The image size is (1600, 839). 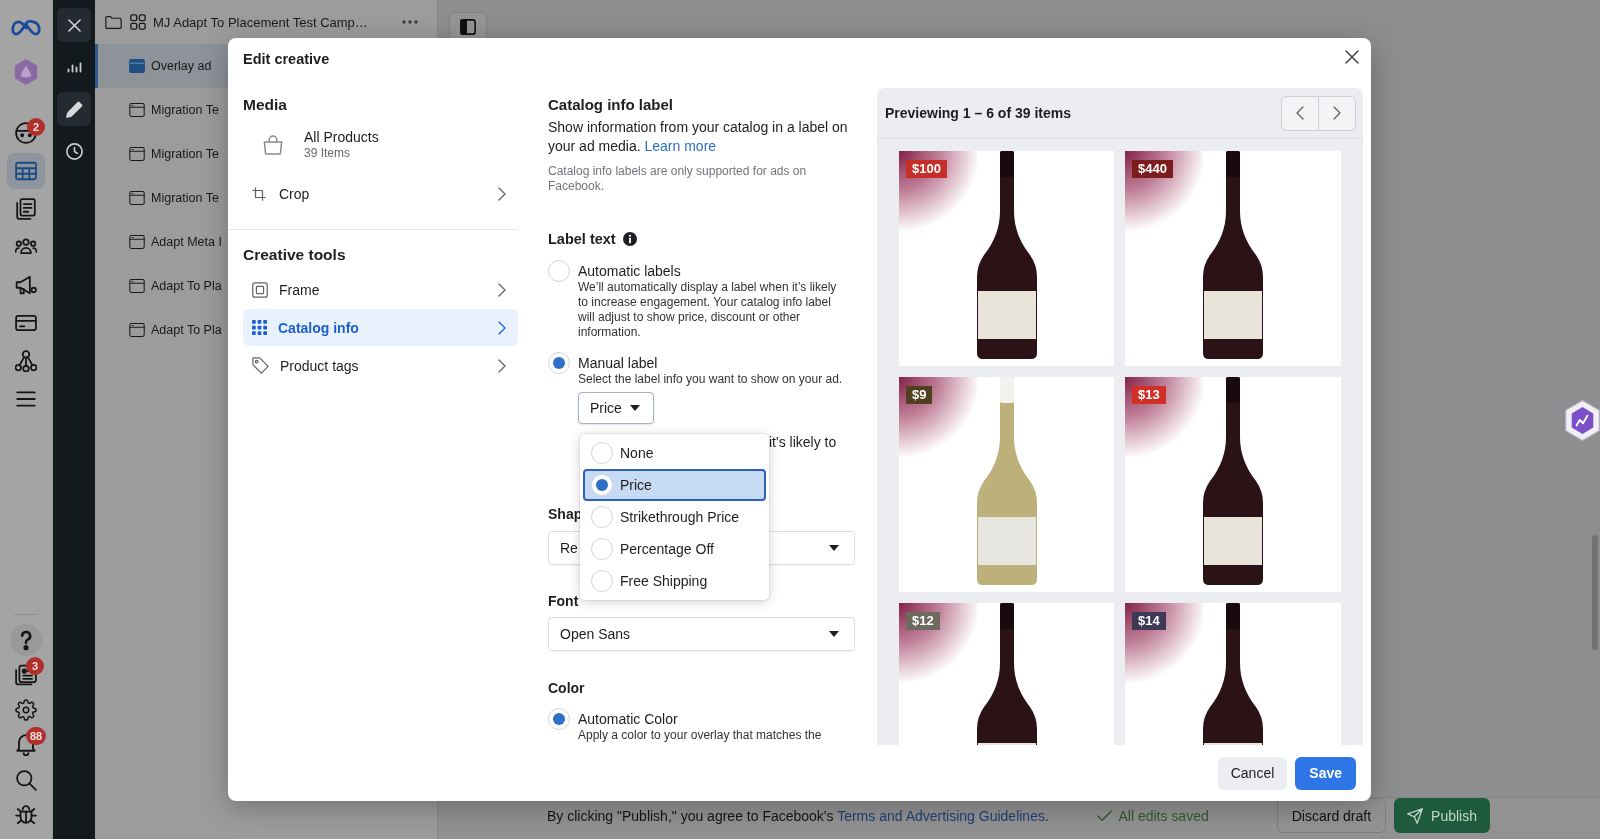 What do you see at coordinates (618, 363) in the screenshot?
I see `option-label: Manual label` at bounding box center [618, 363].